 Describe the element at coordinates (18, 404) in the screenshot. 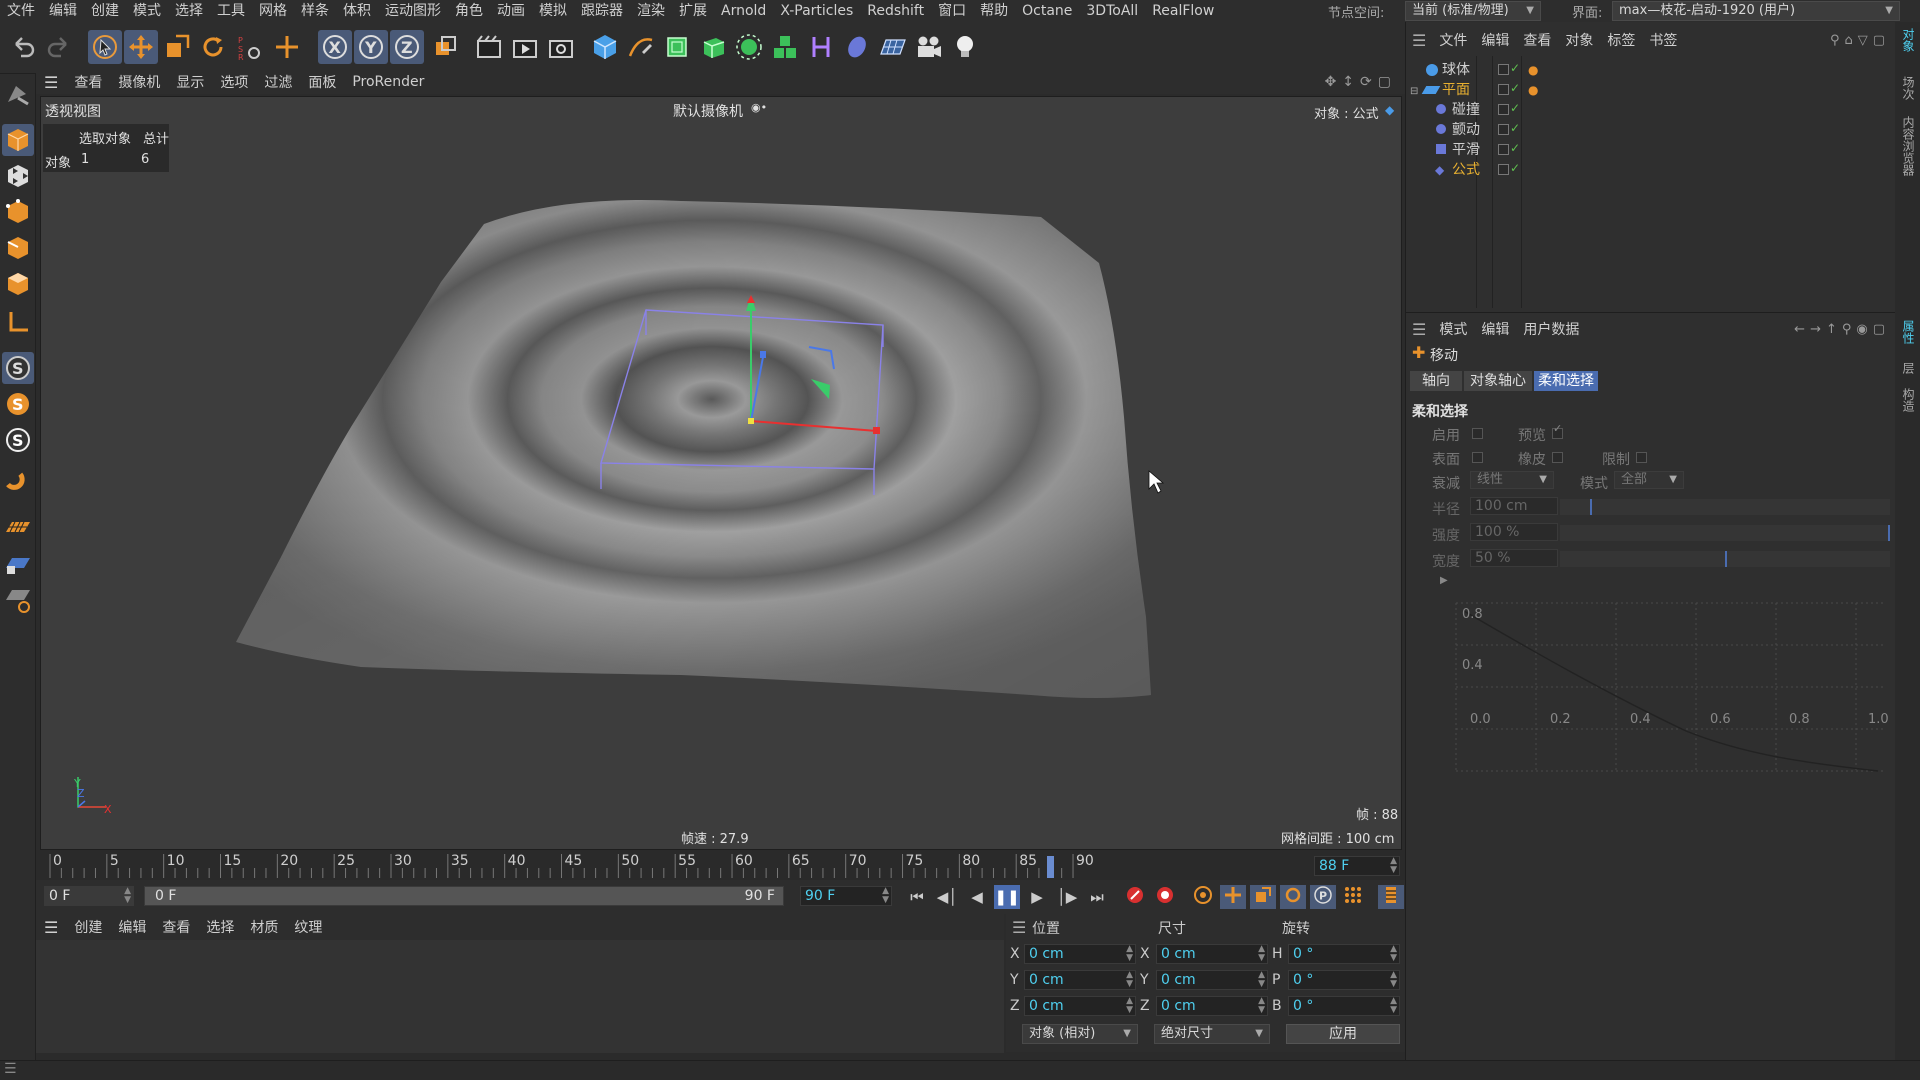

I see `workplane-snap-button: S` at that location.